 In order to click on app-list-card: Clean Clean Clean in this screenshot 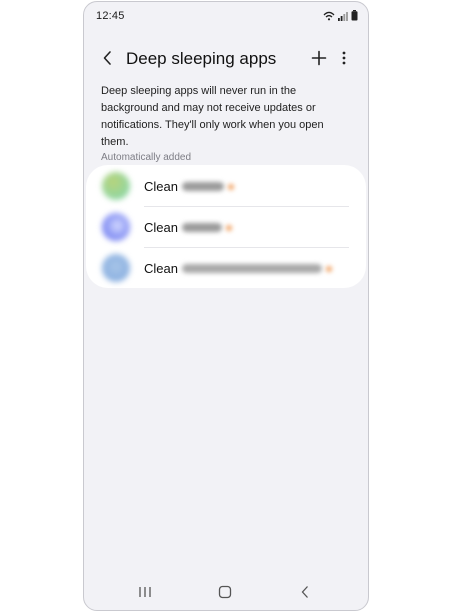, I will do `click(226, 226)`.